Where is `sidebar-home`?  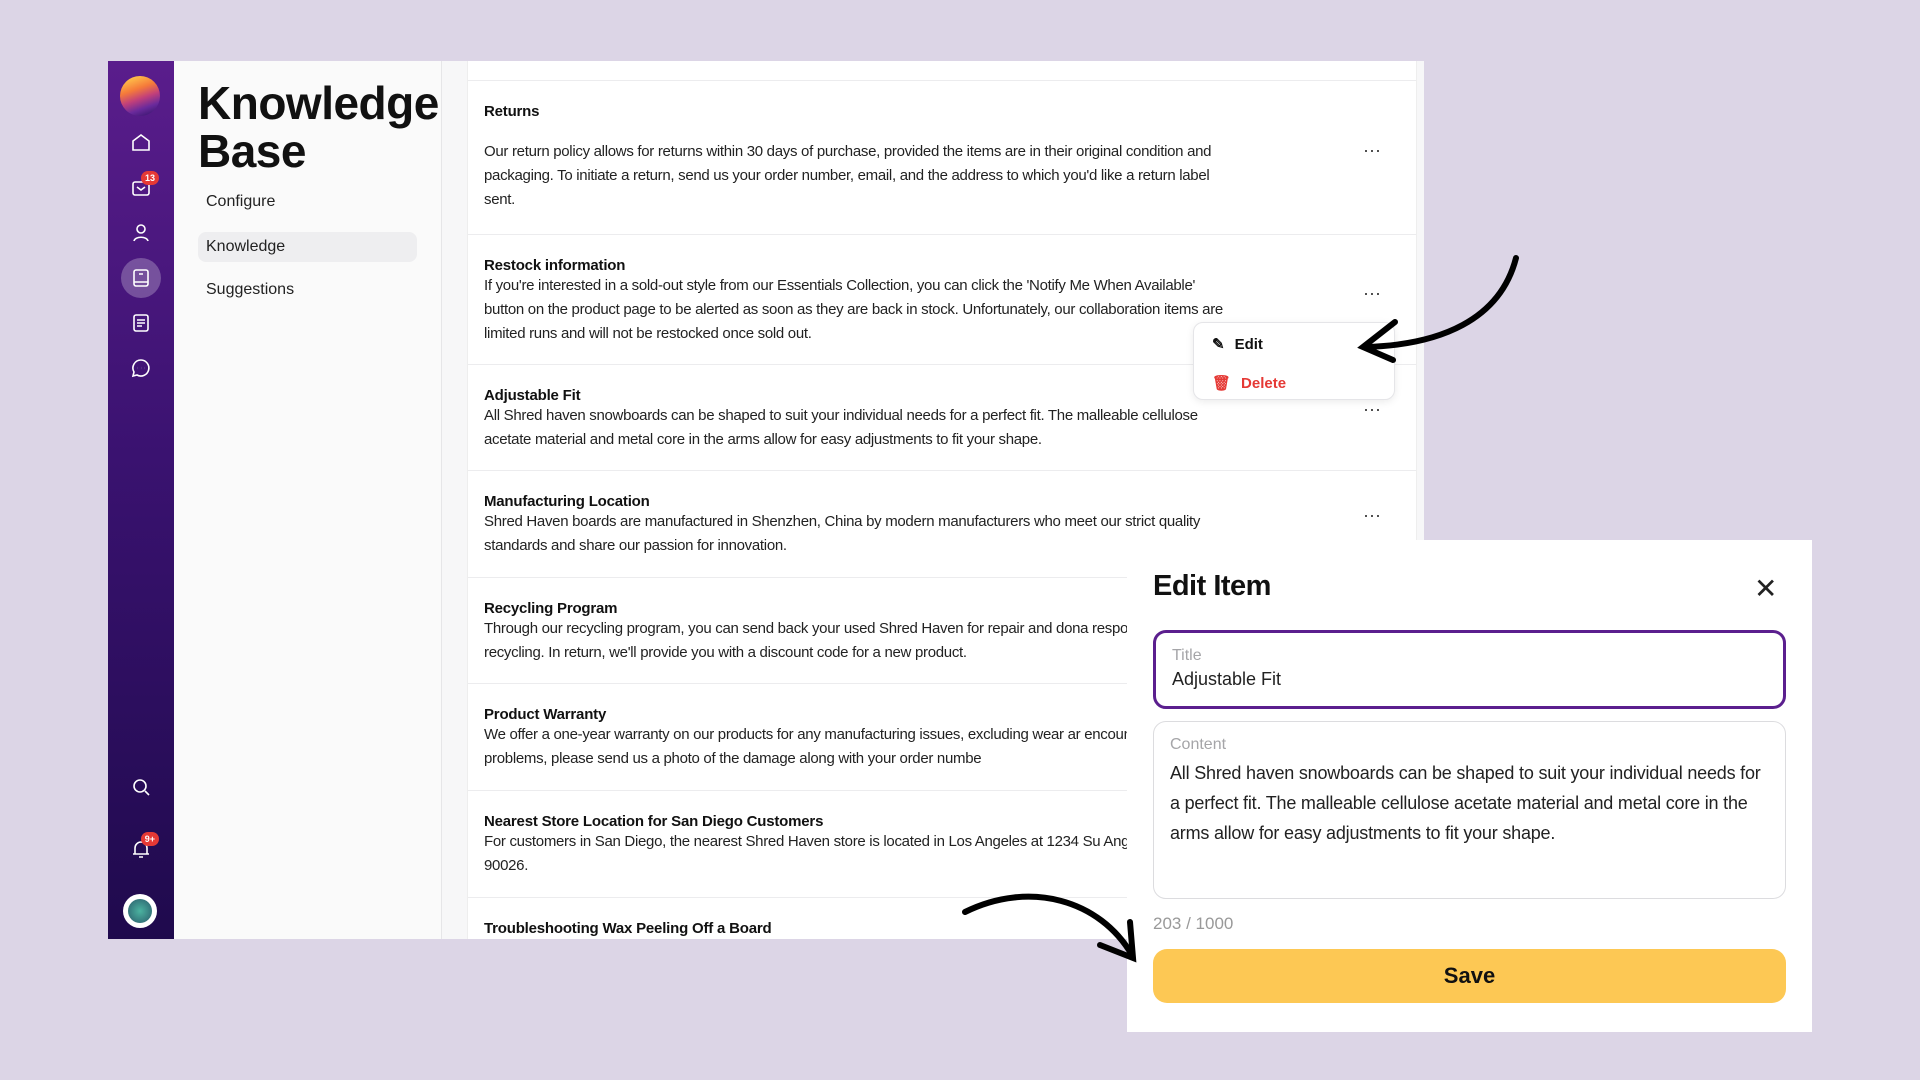
sidebar-home is located at coordinates (141, 143).